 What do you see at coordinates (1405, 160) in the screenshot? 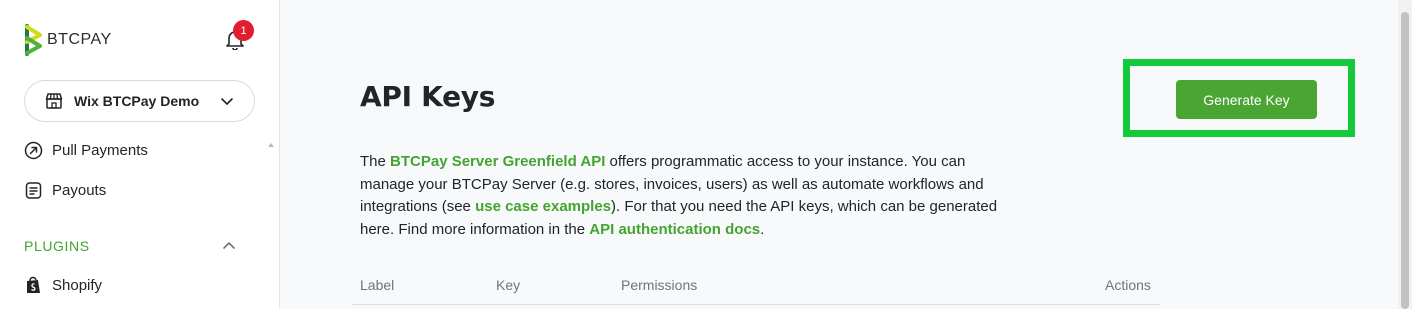
I see `scrollbar-thumb` at bounding box center [1405, 160].